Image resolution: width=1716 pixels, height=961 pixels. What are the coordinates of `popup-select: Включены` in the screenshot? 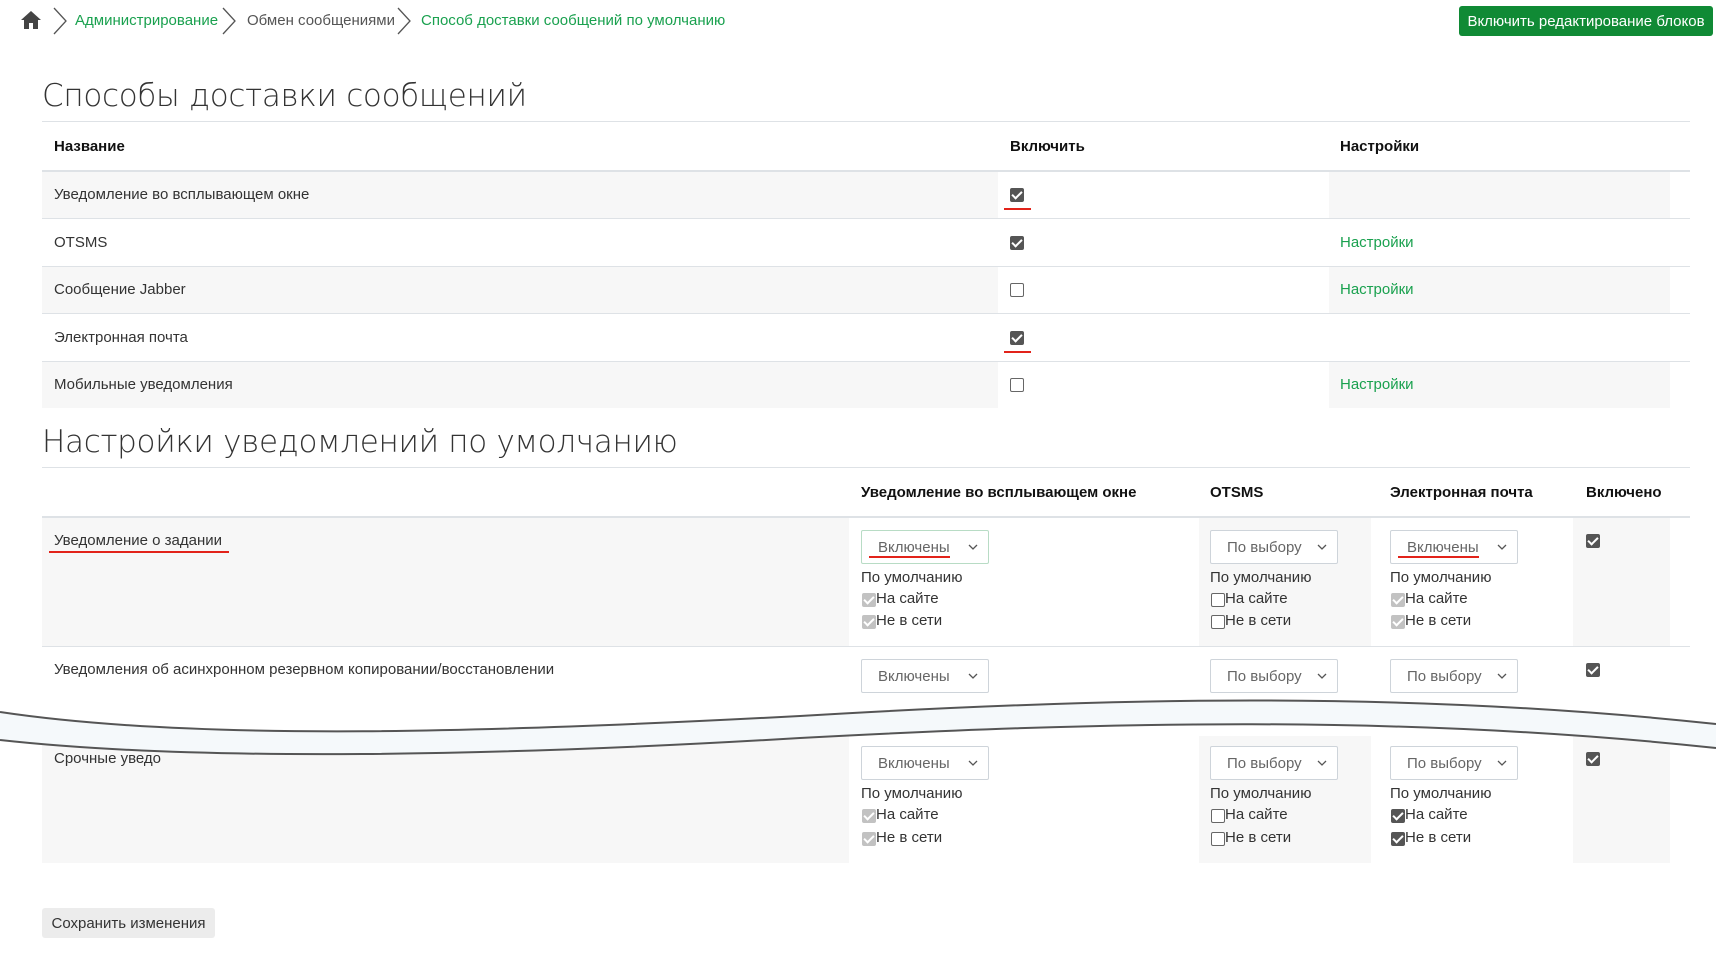 It's located at (925, 547).